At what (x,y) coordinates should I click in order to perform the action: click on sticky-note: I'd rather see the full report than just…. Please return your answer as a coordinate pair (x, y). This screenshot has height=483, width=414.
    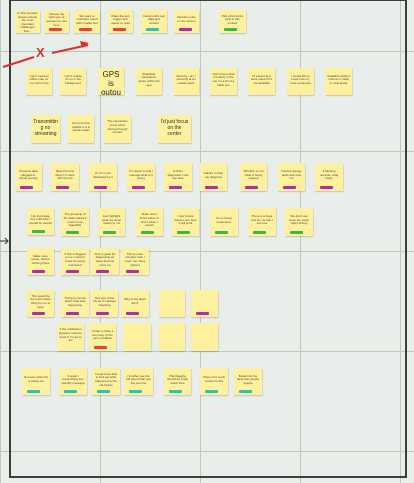
    Looking at the image, I should click on (138, 381).